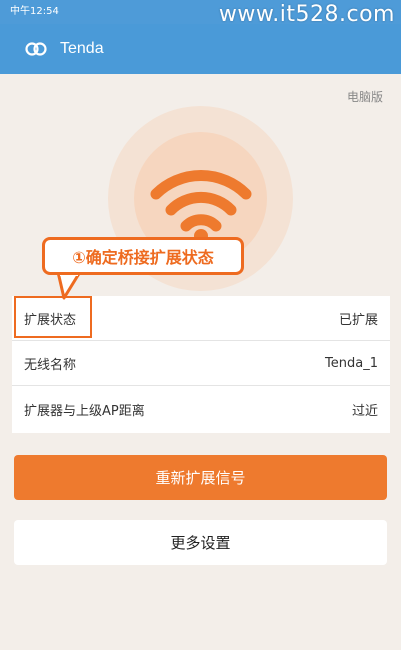 Image resolution: width=401 pixels, height=650 pixels. Describe the element at coordinates (200, 49) in the screenshot. I see `app-bar: Tenda` at that location.